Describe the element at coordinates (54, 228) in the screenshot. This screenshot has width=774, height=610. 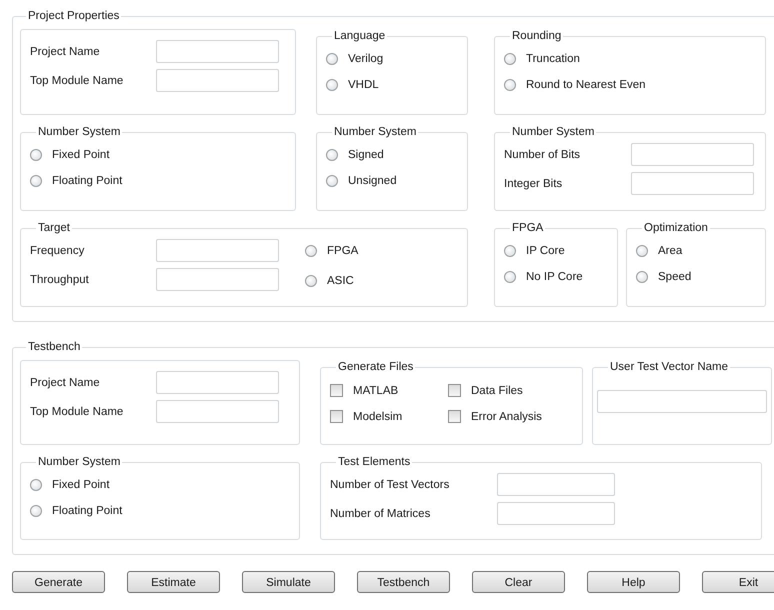
I see `group-title: Target` at that location.